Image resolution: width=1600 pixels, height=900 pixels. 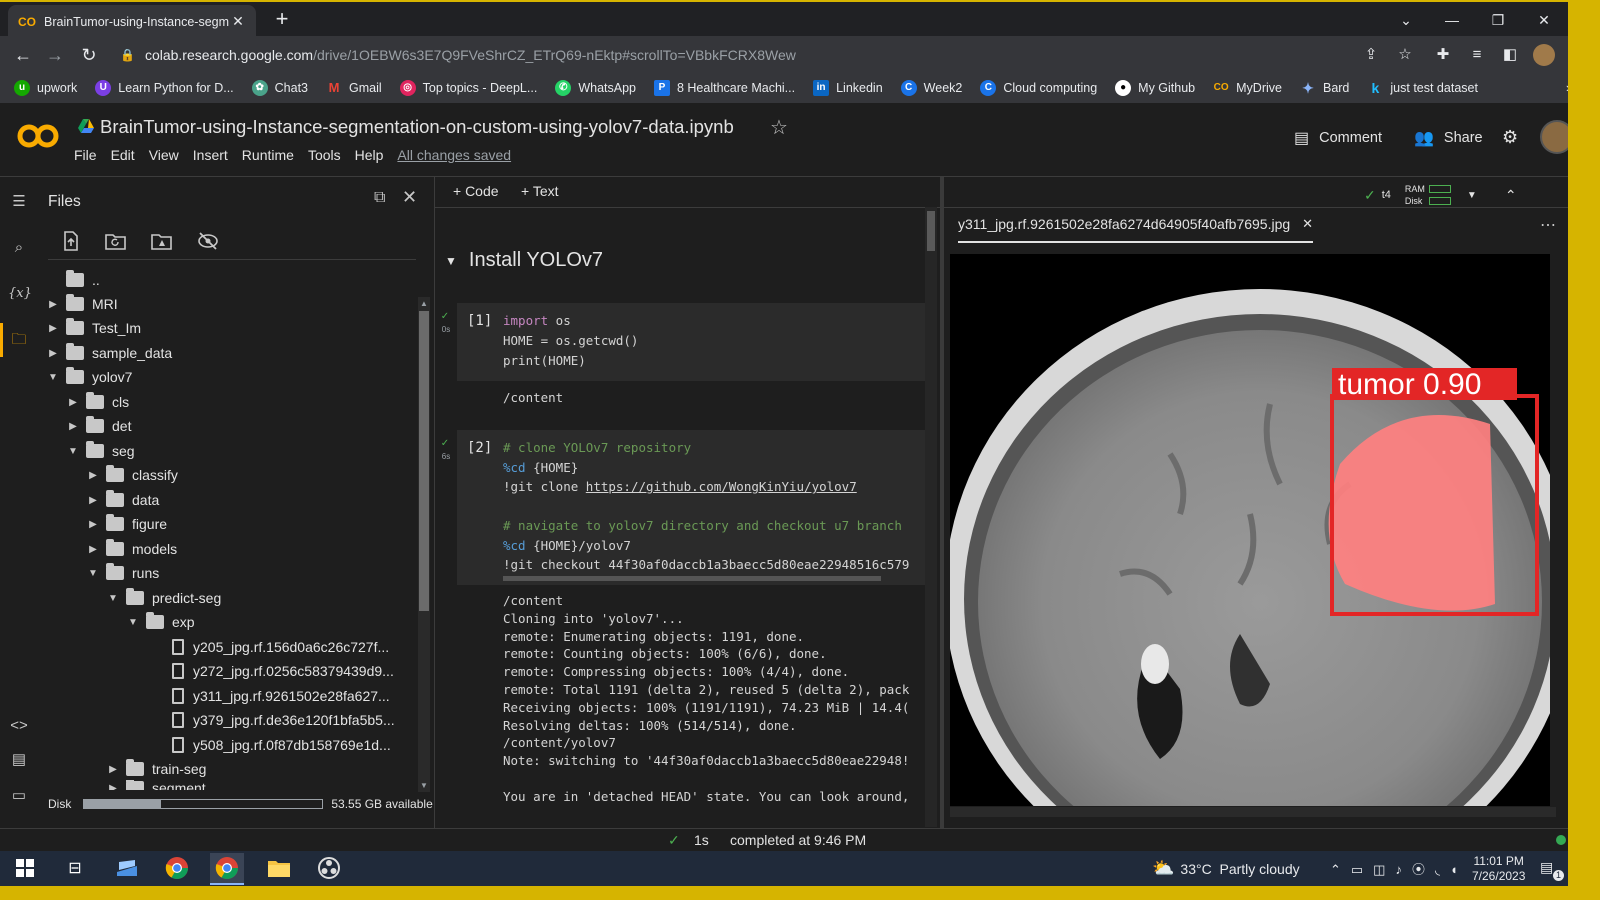 I want to click on bookmark-just-test-dataset: k just test dataset, so click(x=1422, y=88).